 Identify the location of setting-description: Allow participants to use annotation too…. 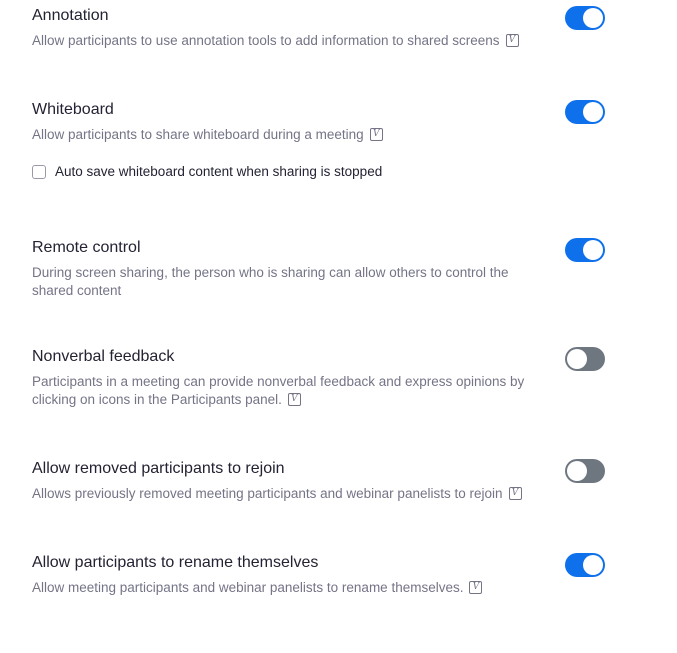
(287, 41).